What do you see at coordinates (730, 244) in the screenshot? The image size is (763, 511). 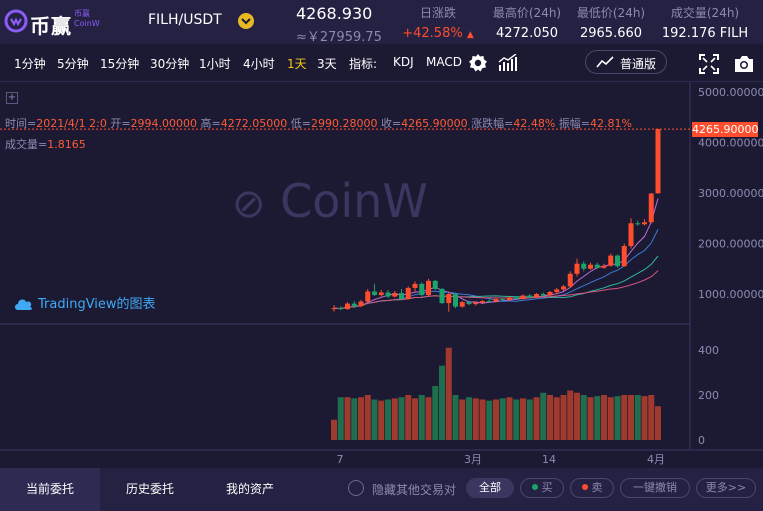 I see `price-axis-label: 2000.00000` at bounding box center [730, 244].